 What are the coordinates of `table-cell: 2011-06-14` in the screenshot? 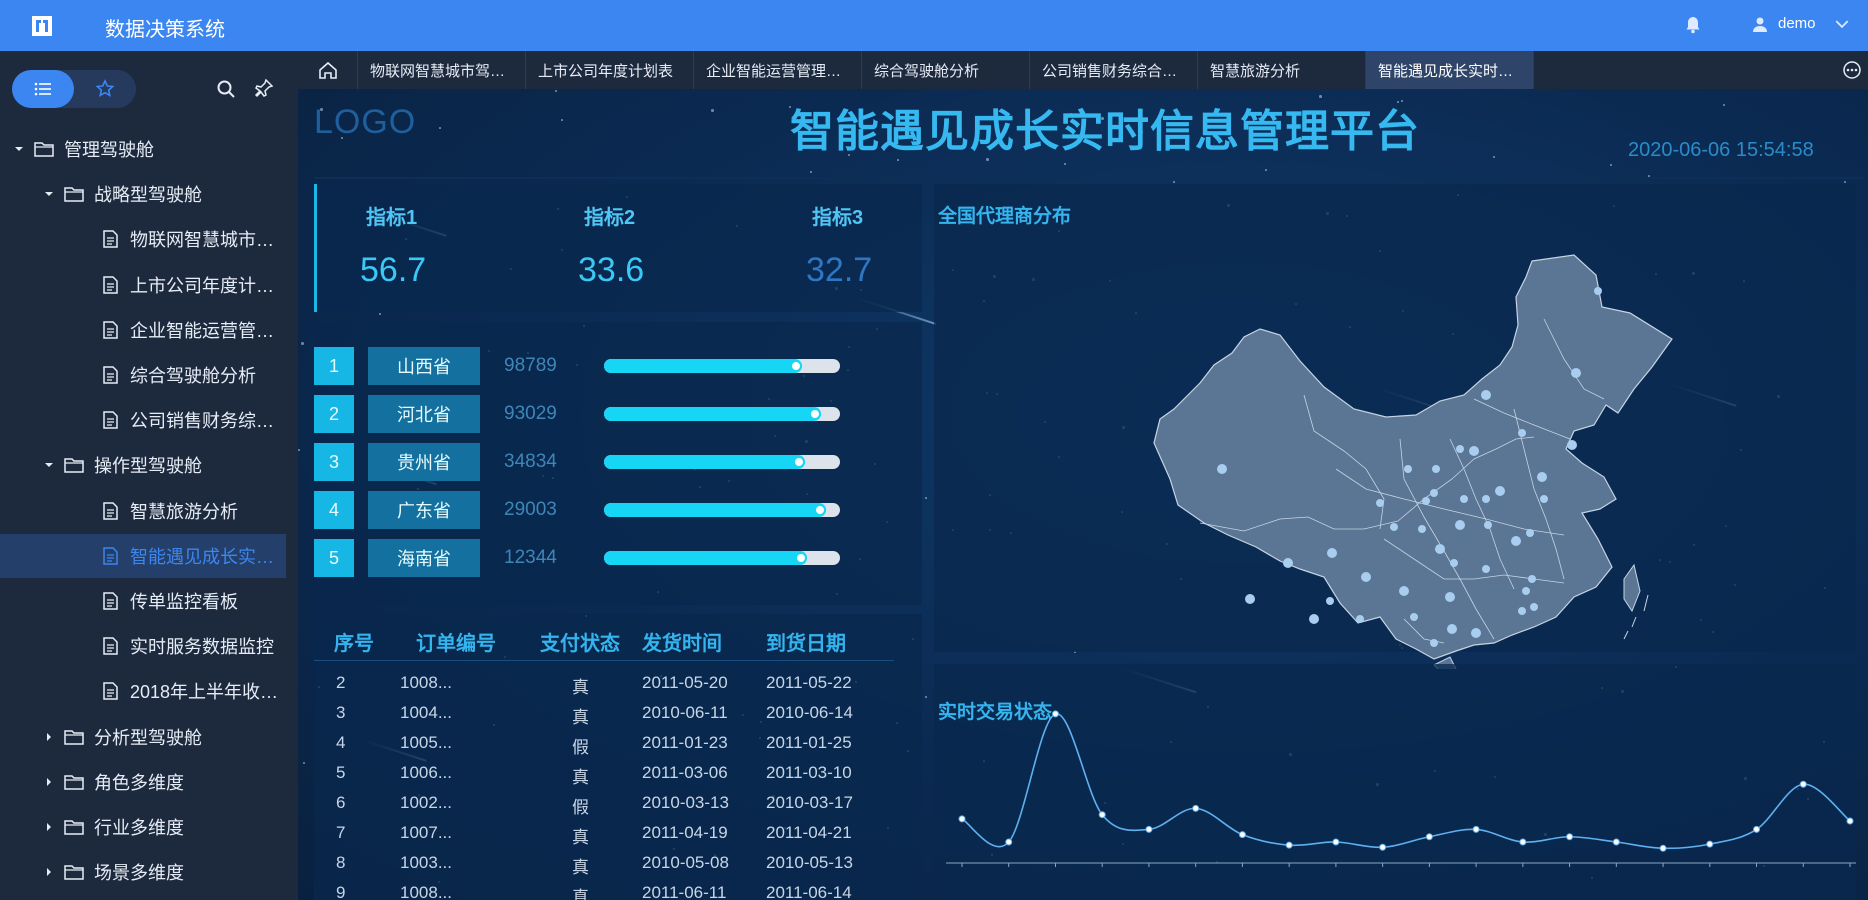 It's located at (809, 891).